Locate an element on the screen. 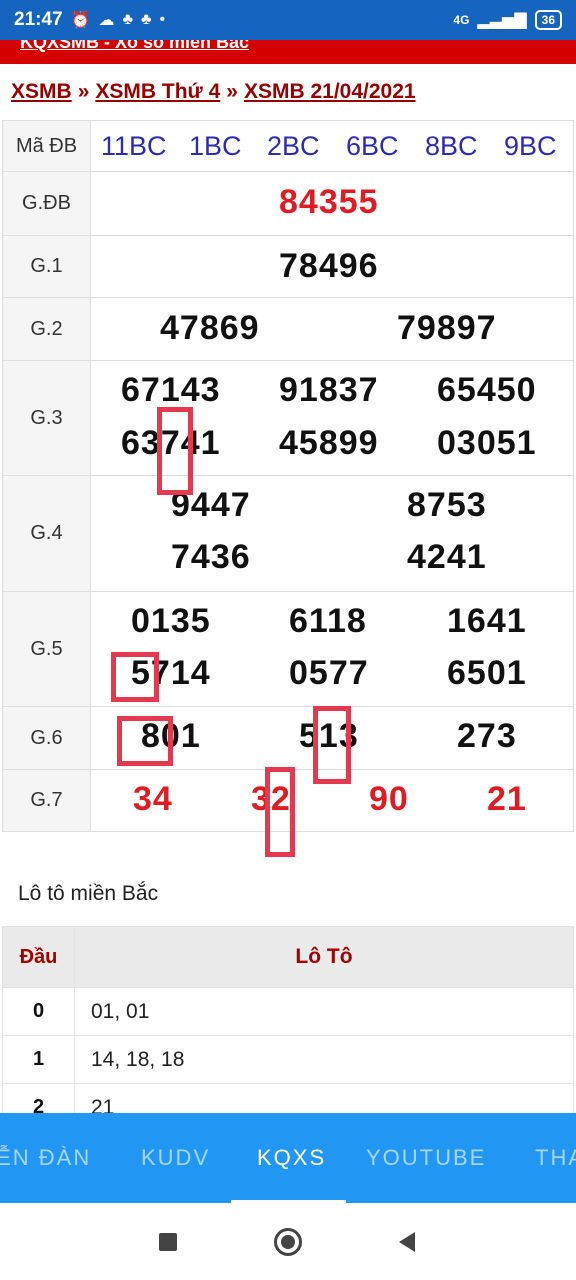 The width and height of the screenshot is (576, 1280). prize-number: 47869 is located at coordinates (210, 328).